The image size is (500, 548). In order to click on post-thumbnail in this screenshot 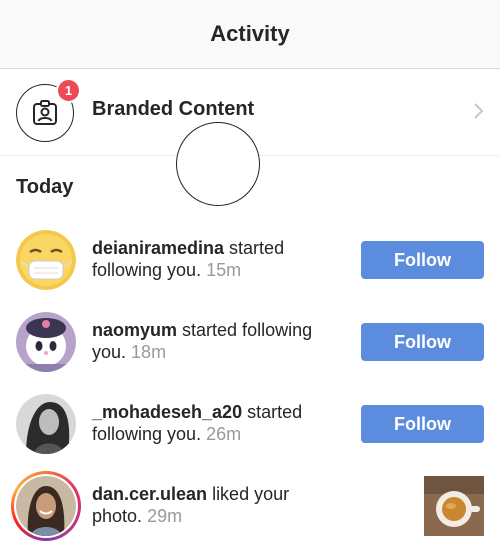, I will do `click(454, 506)`.